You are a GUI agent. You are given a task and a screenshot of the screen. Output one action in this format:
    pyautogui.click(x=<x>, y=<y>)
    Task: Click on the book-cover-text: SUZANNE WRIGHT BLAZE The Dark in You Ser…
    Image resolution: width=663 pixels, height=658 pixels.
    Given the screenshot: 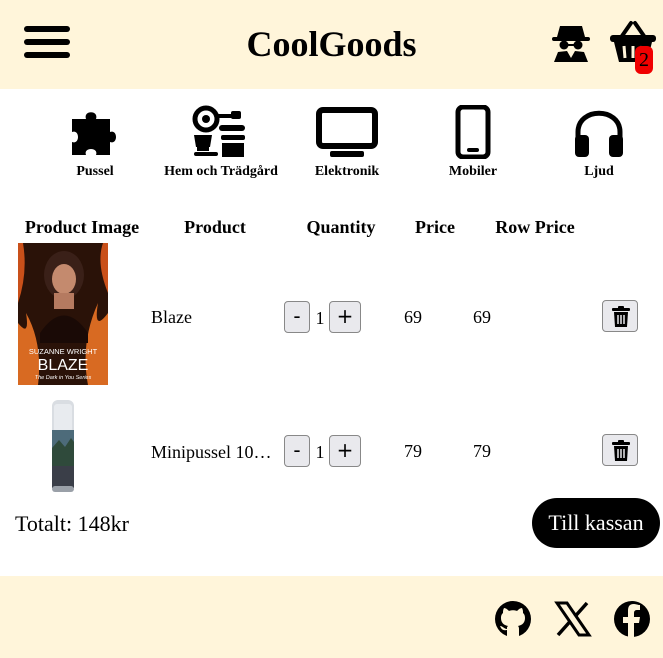 What is the action you would take?
    pyautogui.click(x=63, y=364)
    